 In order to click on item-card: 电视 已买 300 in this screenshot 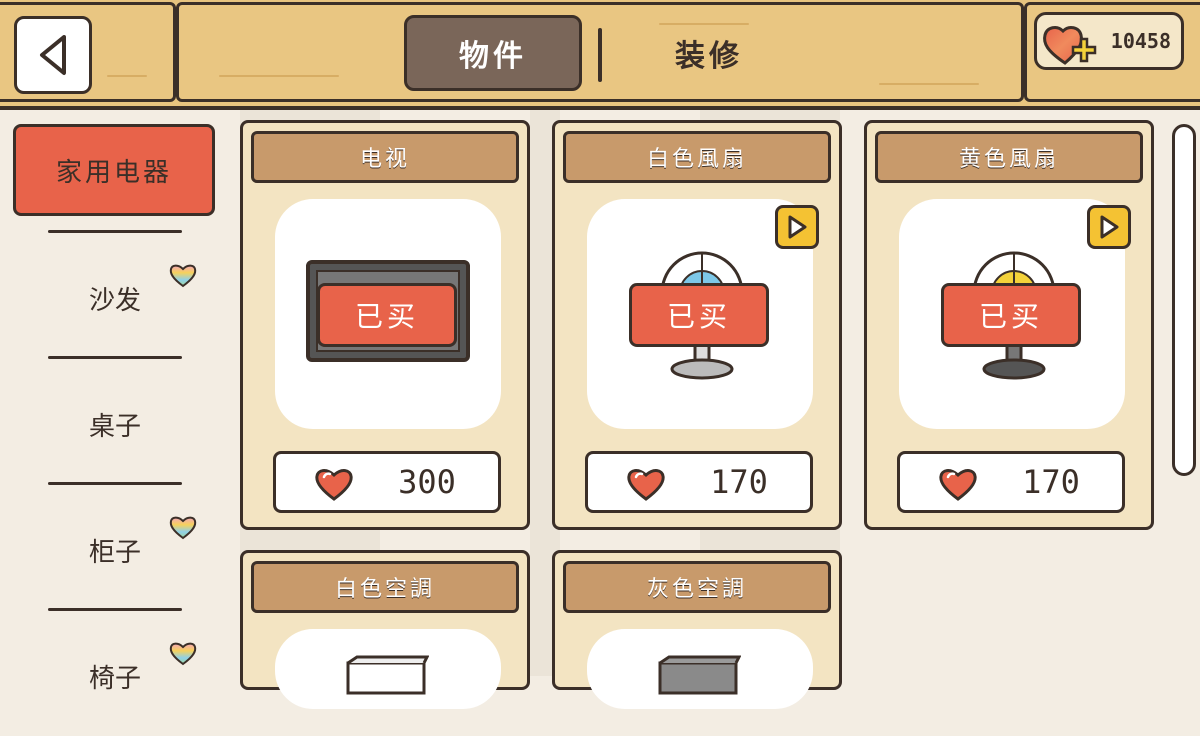, I will do `click(385, 325)`.